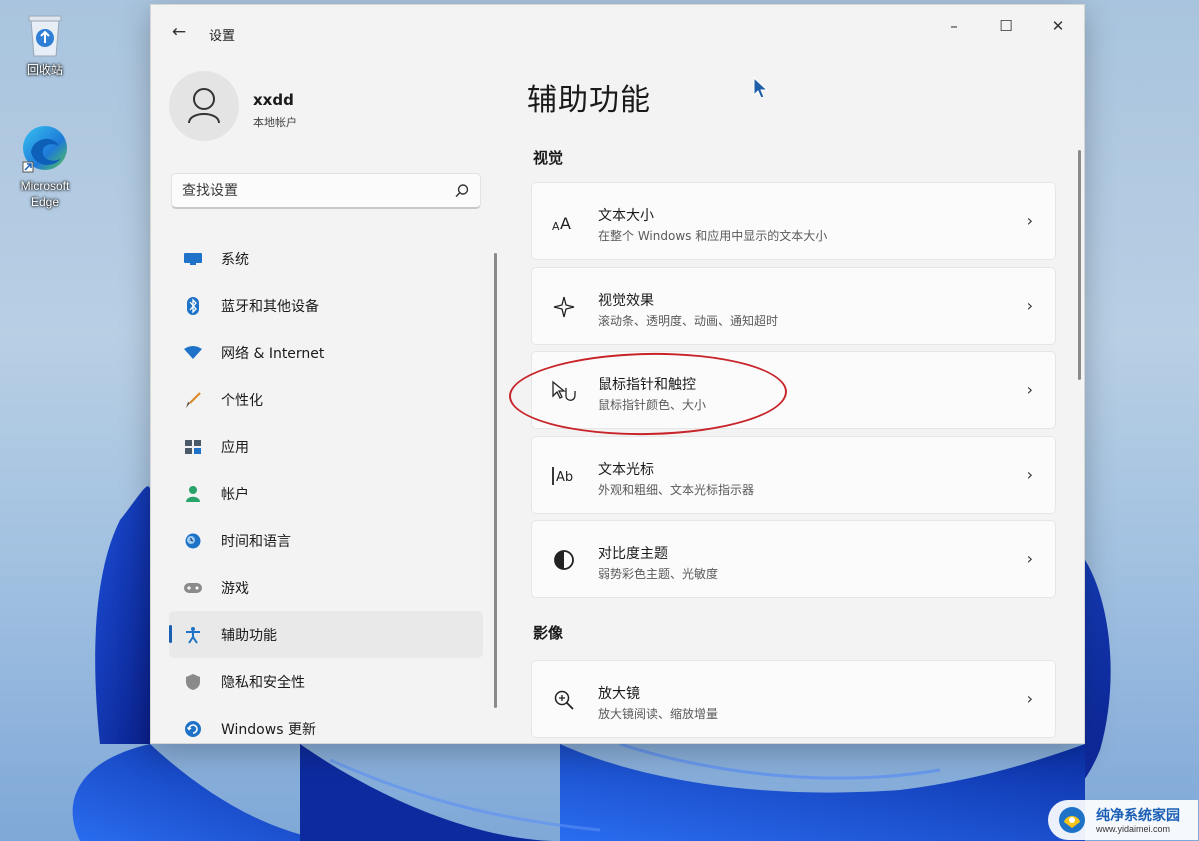  Describe the element at coordinates (170, 634) in the screenshot. I see `active-indicator` at that location.